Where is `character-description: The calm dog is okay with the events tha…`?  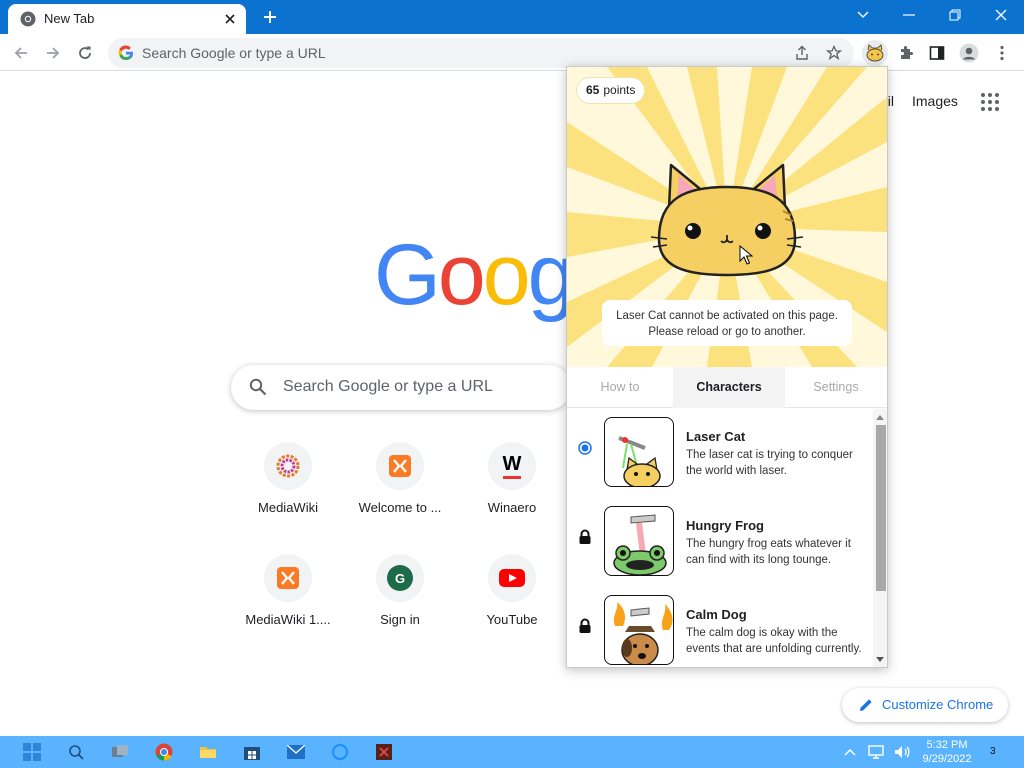 character-description: The calm dog is okay with the events tha… is located at coordinates (774, 641).